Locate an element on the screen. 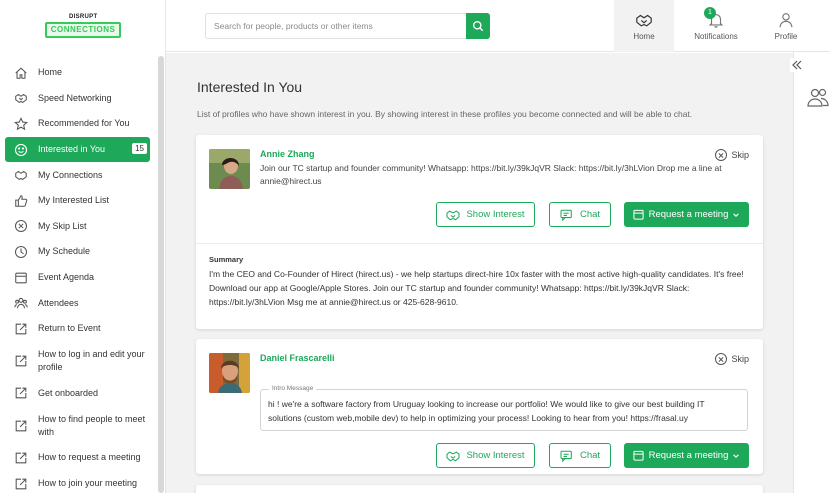  sidebar-item-my-connections: My Connections is located at coordinates (77, 175).